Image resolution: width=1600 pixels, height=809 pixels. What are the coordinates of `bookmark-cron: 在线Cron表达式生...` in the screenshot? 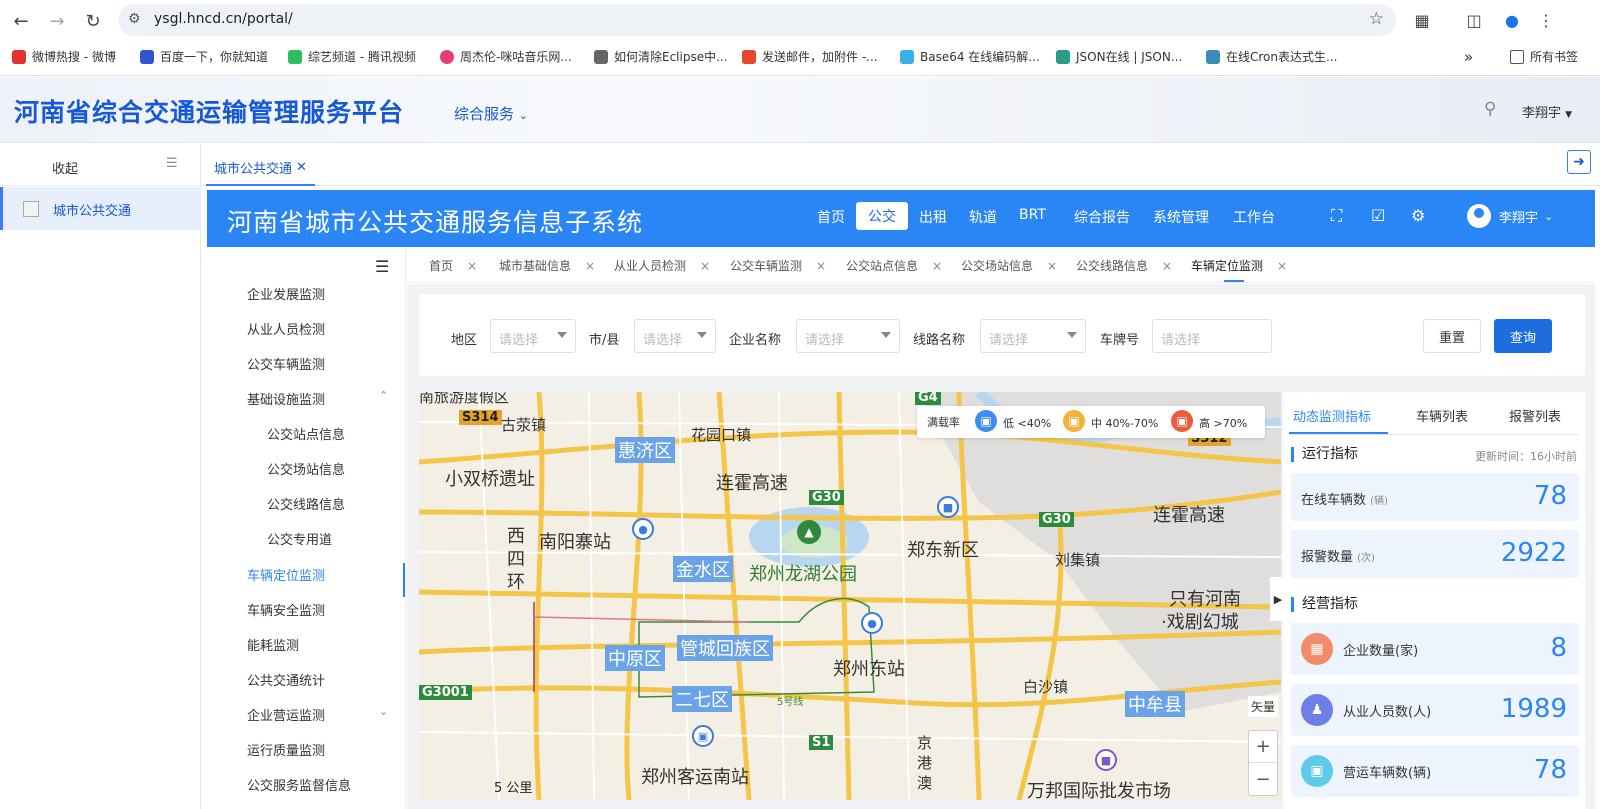 It's located at (1271, 56).